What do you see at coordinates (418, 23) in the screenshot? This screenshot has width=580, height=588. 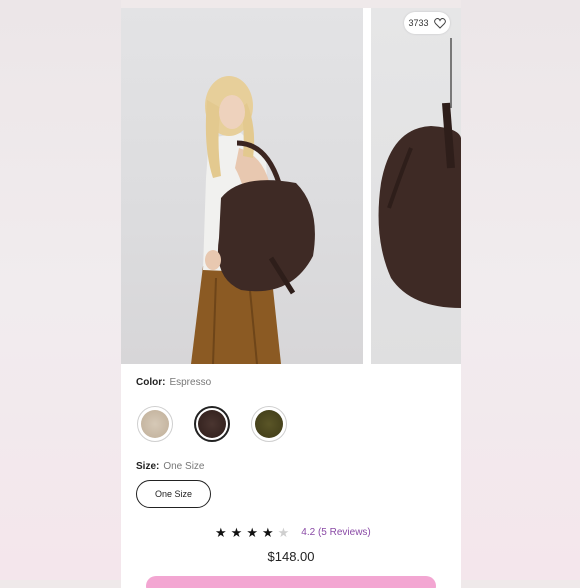 I see `like-count: 3733` at bounding box center [418, 23].